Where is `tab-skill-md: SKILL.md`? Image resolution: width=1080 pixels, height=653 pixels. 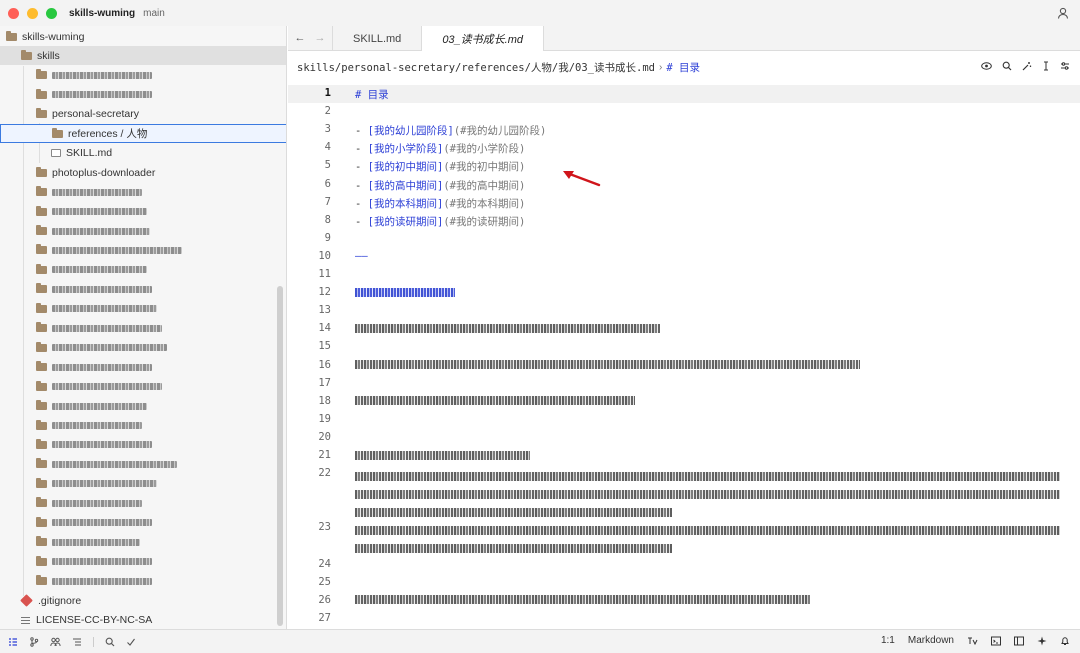 tab-skill-md: SKILL.md is located at coordinates (378, 38).